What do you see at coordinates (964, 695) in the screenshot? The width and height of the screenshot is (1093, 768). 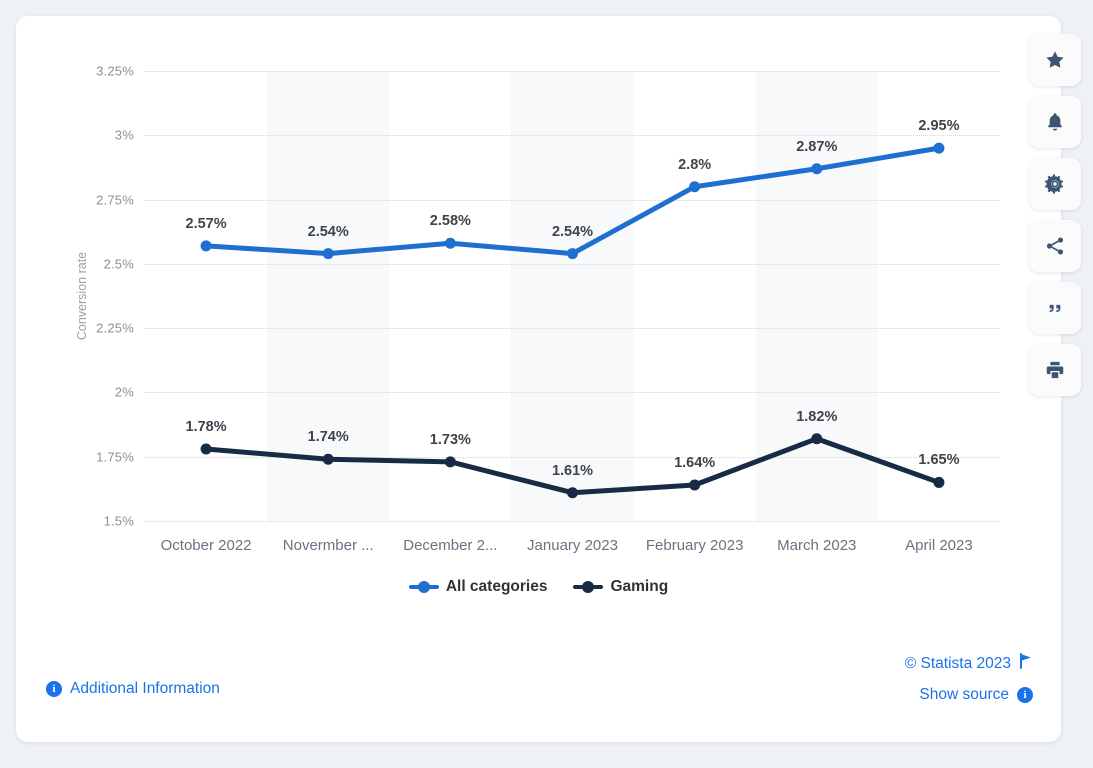 I see `show-source-link: Show source` at bounding box center [964, 695].